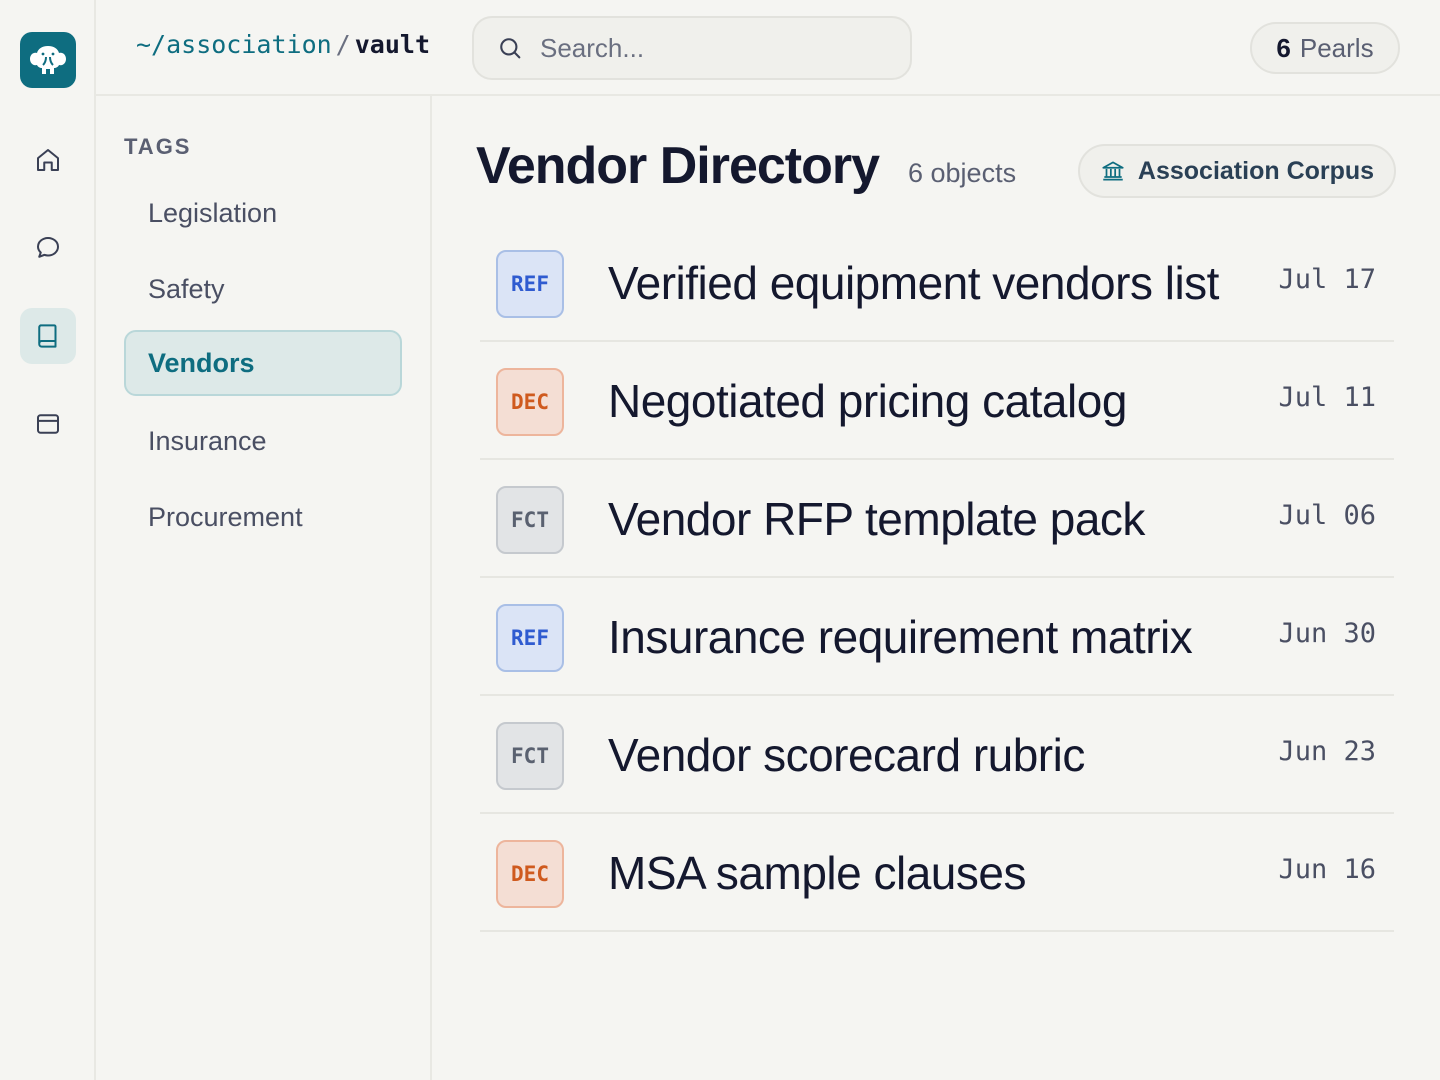 This screenshot has width=1440, height=1080. I want to click on nav-vault, so click(48, 336).